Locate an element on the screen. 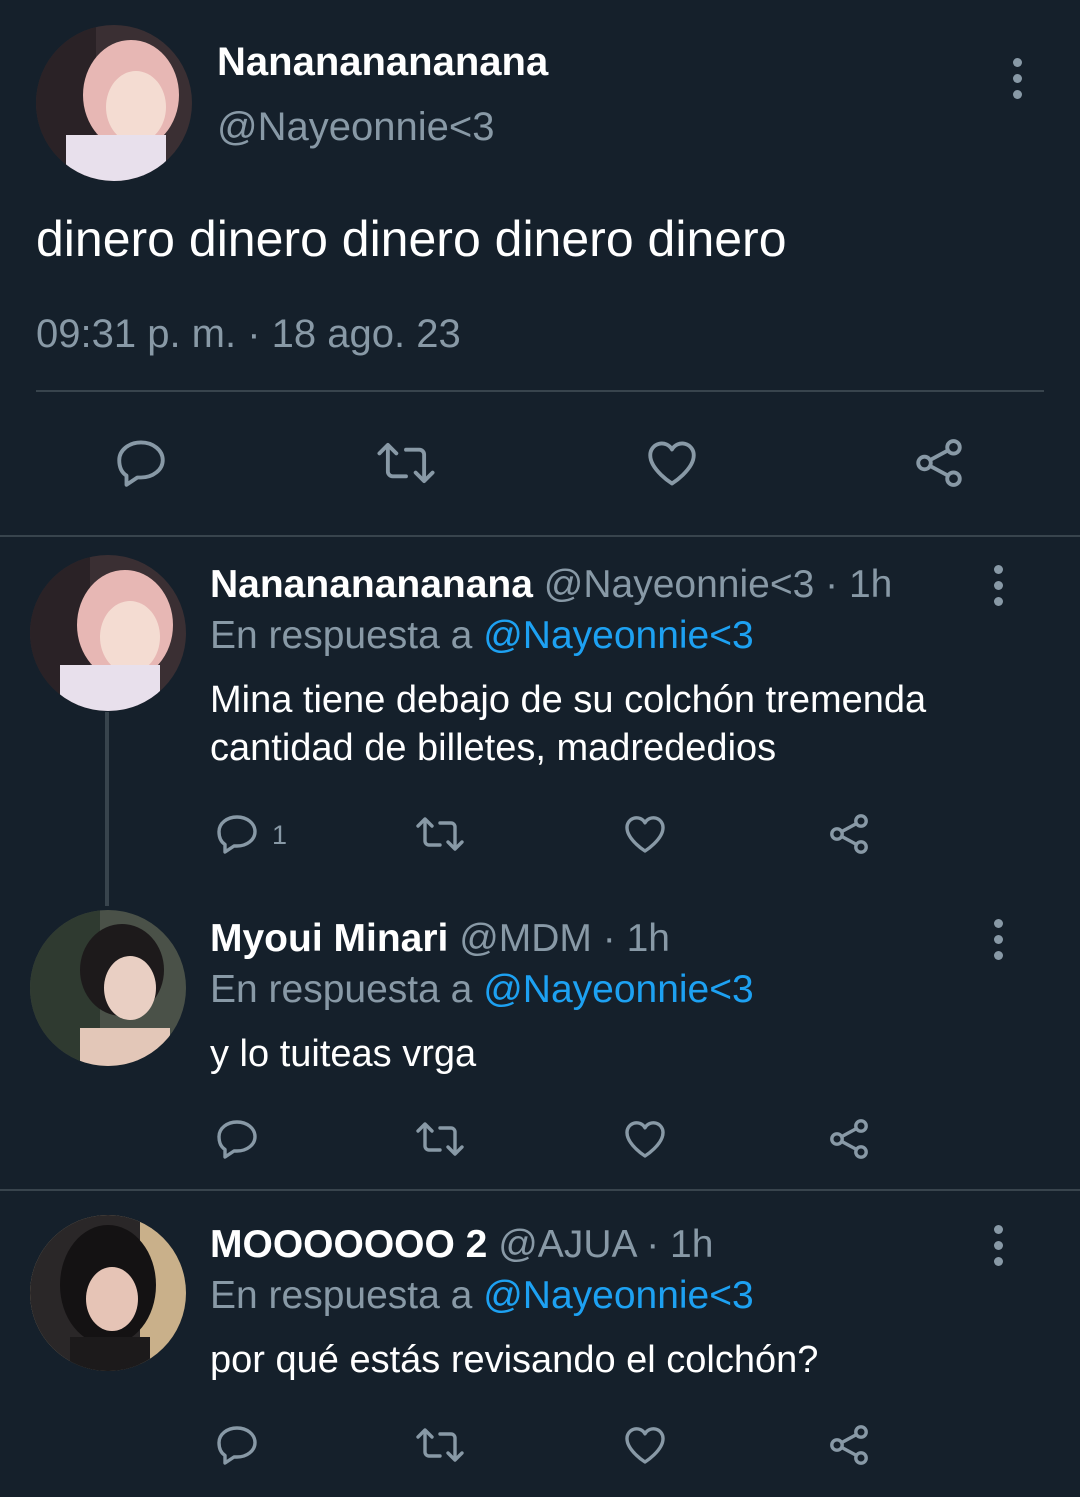 This screenshot has width=1080, height=1497. display-name: Myoui Minari is located at coordinates (329, 938).